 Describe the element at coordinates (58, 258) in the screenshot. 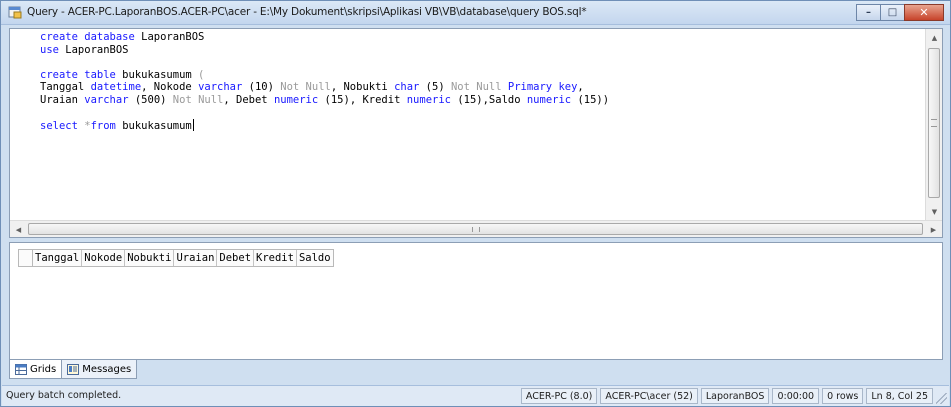

I see `column-header-tanggal: Tanggal` at that location.